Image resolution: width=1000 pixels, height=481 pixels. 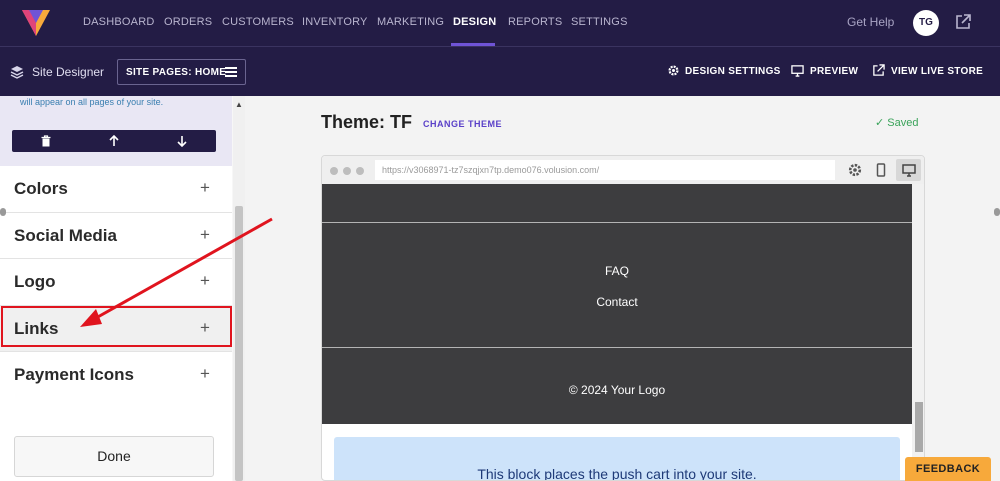 What do you see at coordinates (599, 22) in the screenshot?
I see `nav-settings: SETTINGS` at bounding box center [599, 22].